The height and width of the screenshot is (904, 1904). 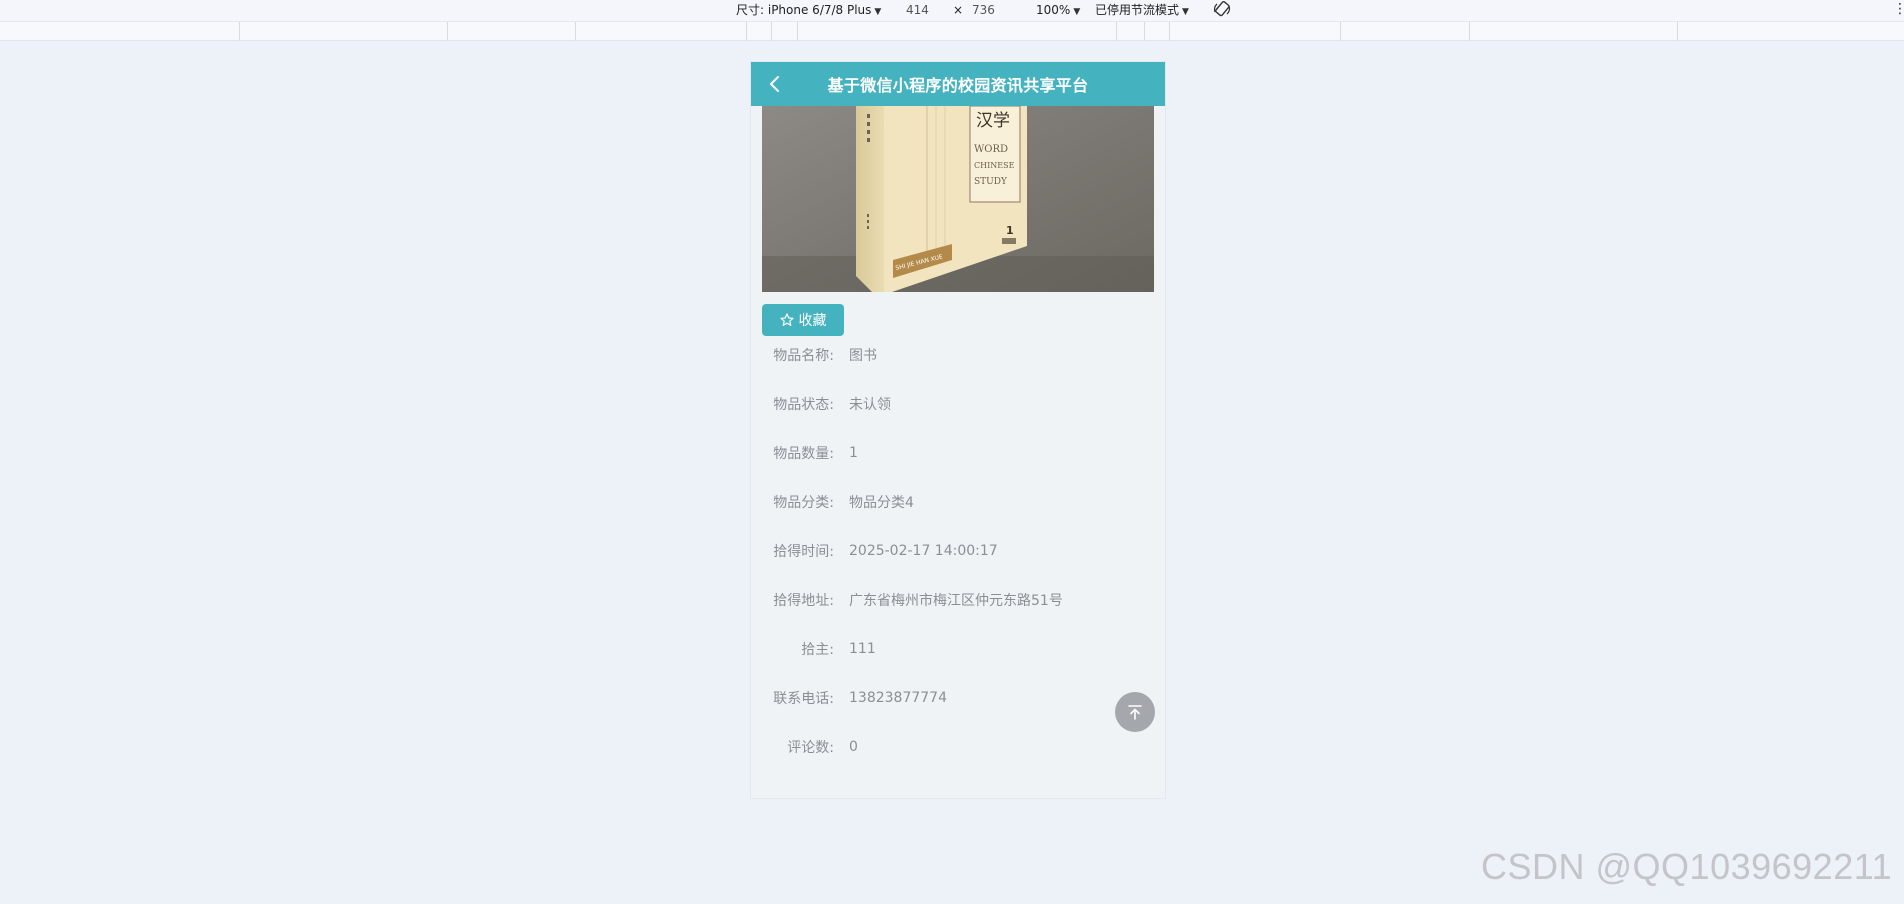 What do you see at coordinates (803, 552) in the screenshot?
I see `detail-label: 拾得时间:` at bounding box center [803, 552].